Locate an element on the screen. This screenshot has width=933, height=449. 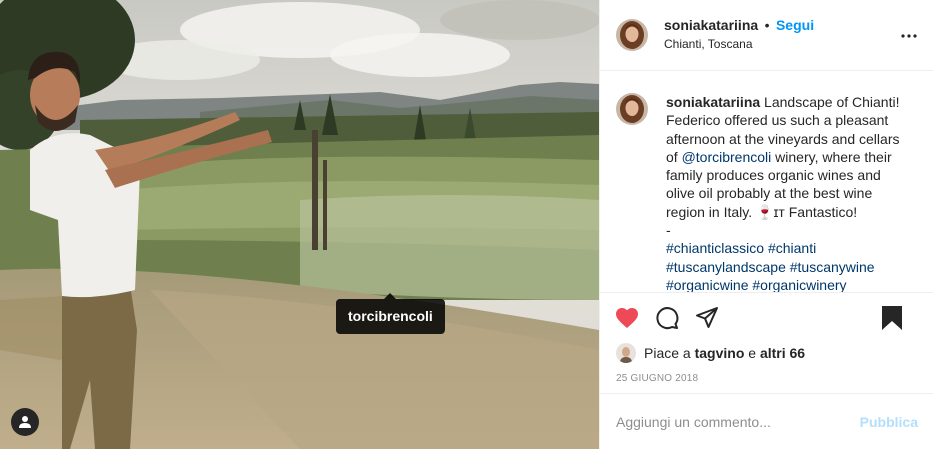
comment-form: Pubblica is located at coordinates (766, 421).